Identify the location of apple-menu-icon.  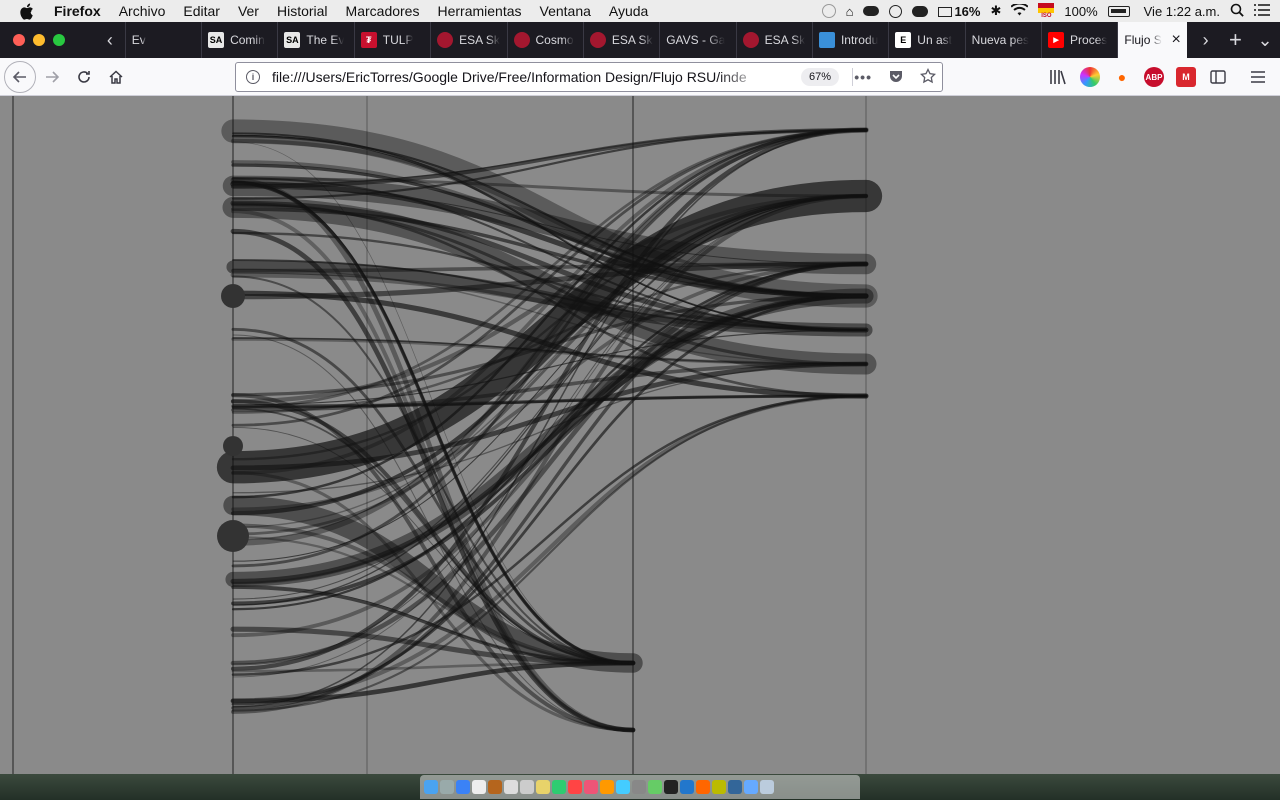
(27, 11).